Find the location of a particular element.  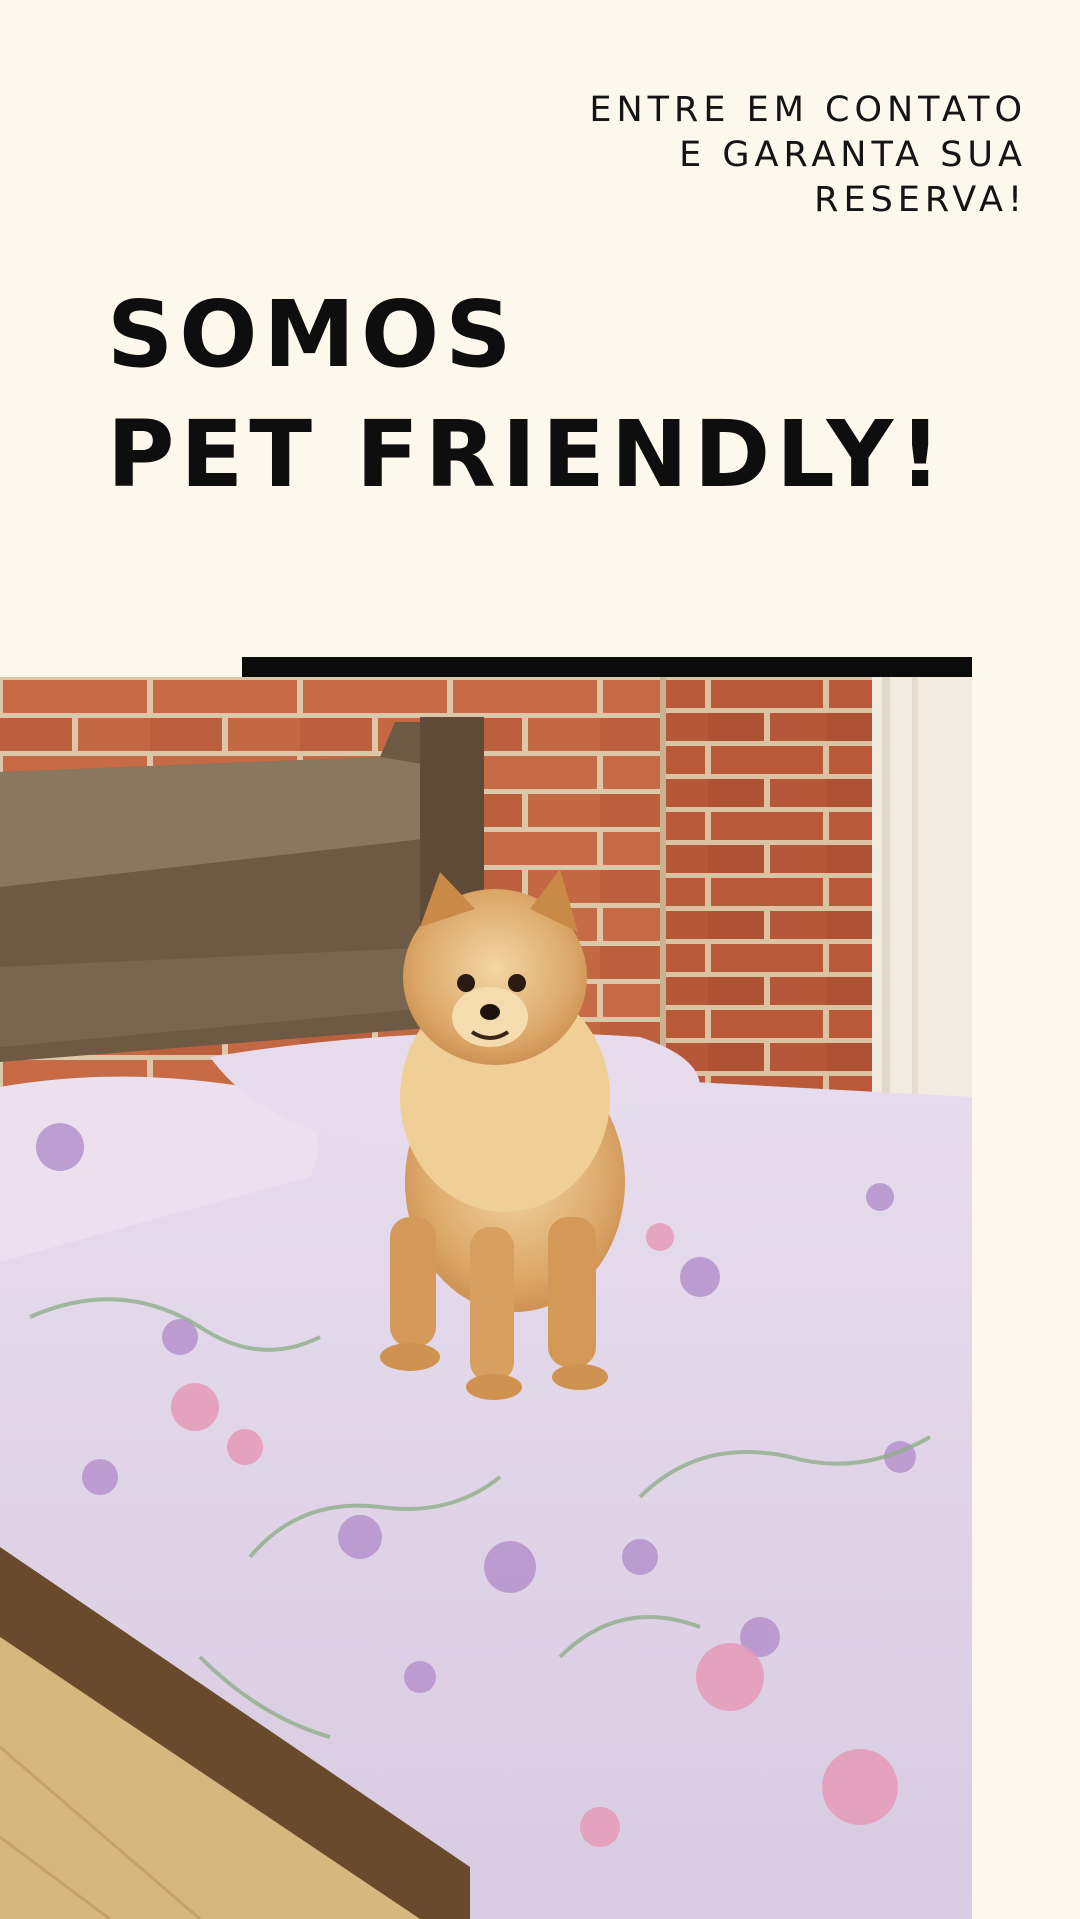

contact-callout: ENTRE EM CONTATO E GARANTA SUA RESERVA! is located at coordinates (808, 155).